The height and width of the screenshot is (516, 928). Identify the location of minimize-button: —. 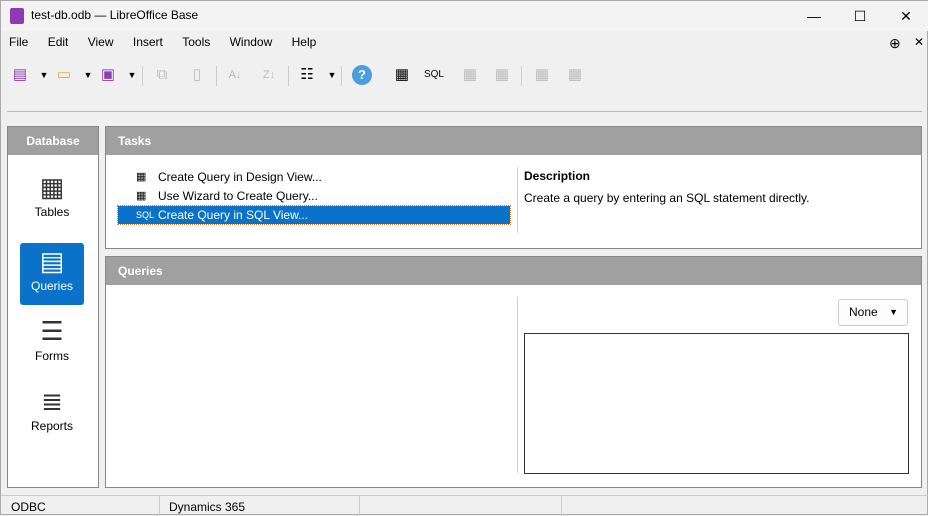
(814, 16).